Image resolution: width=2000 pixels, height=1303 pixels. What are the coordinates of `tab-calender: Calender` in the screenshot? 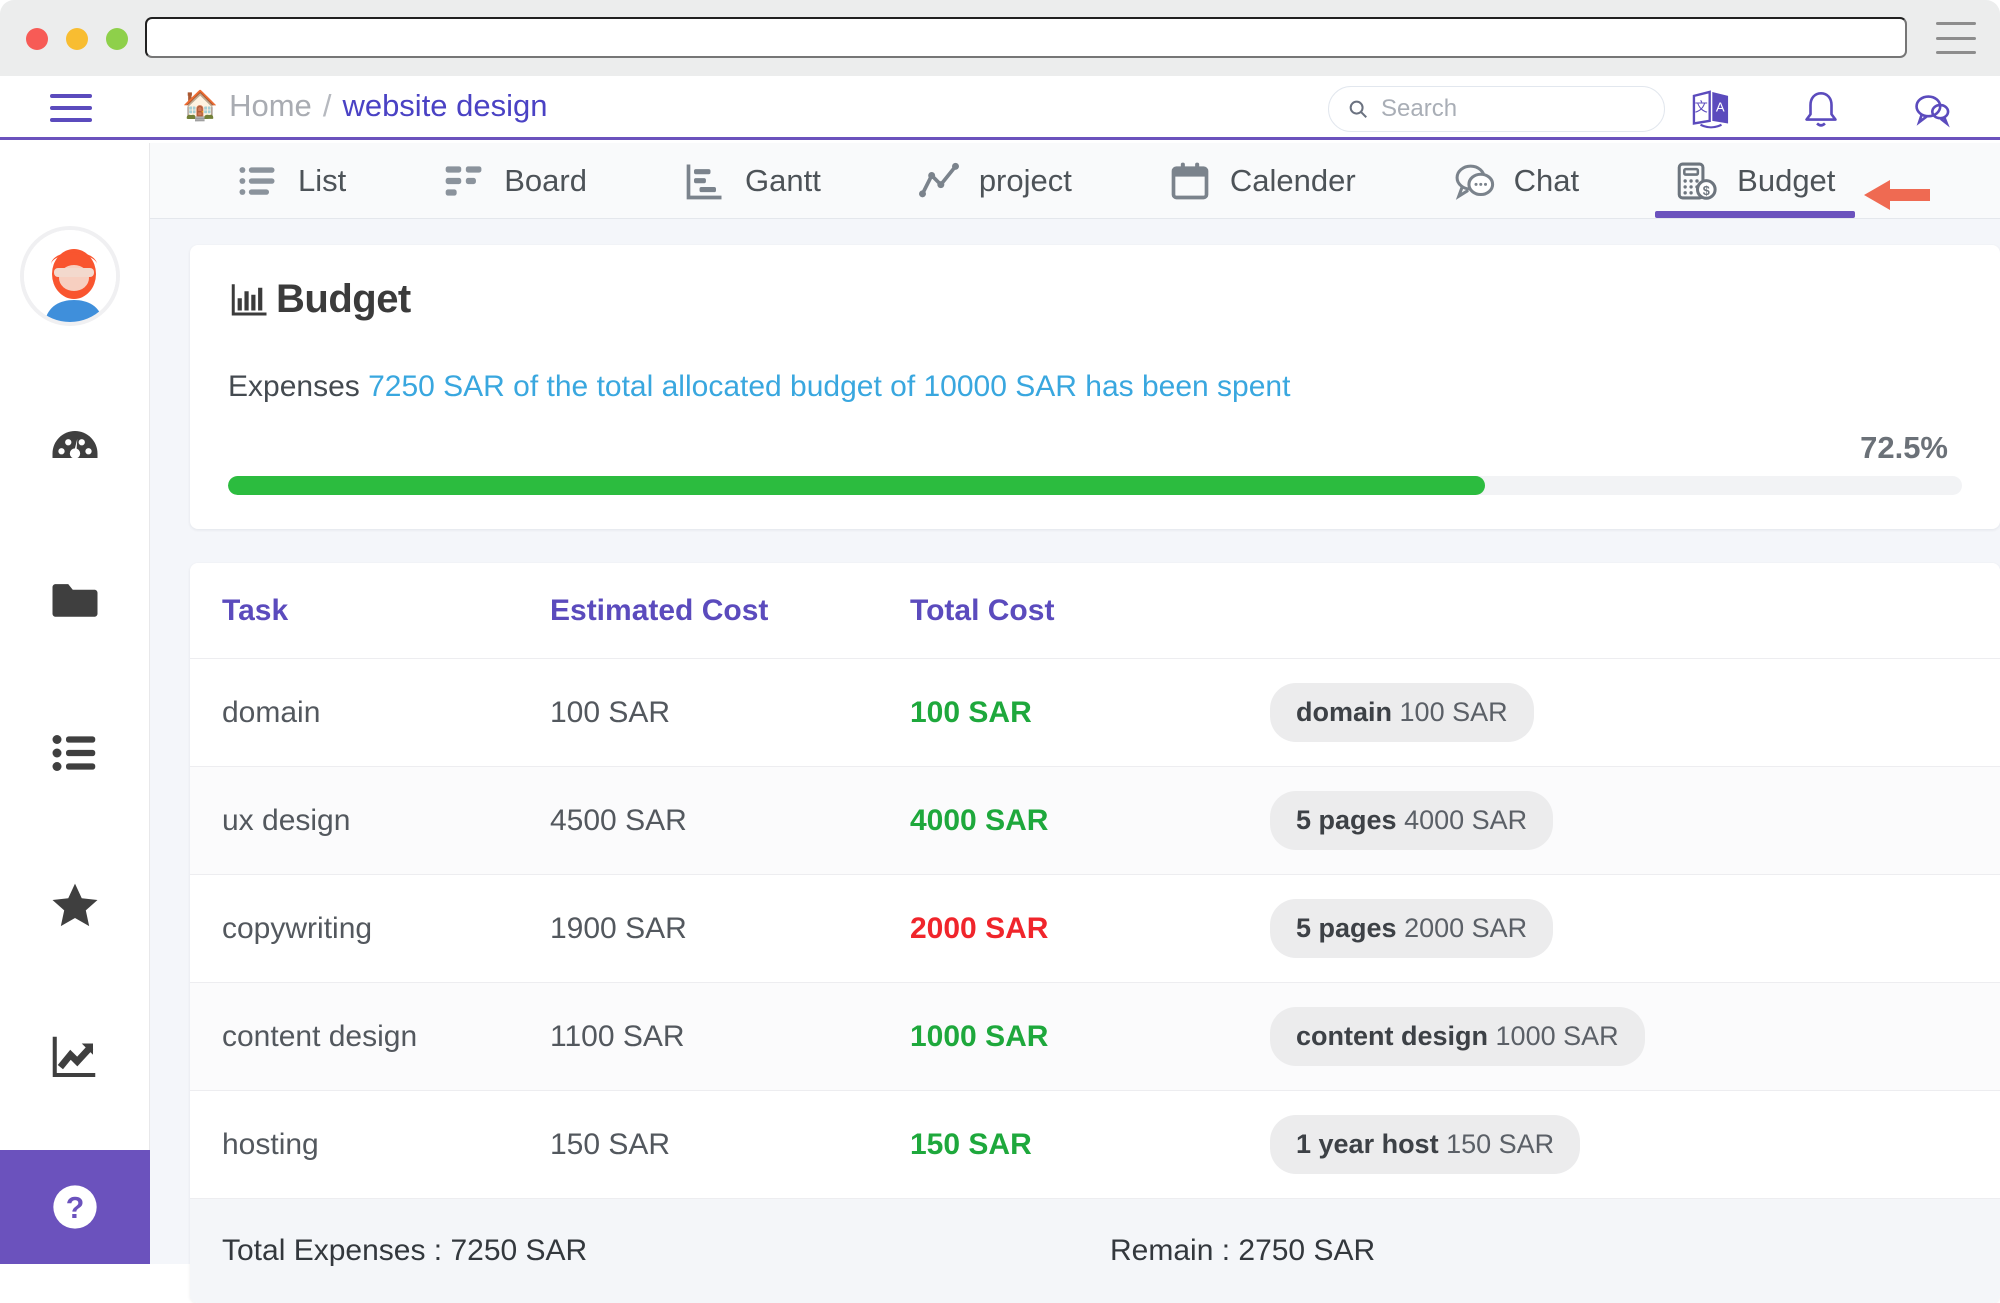 It's located at (1262, 180).